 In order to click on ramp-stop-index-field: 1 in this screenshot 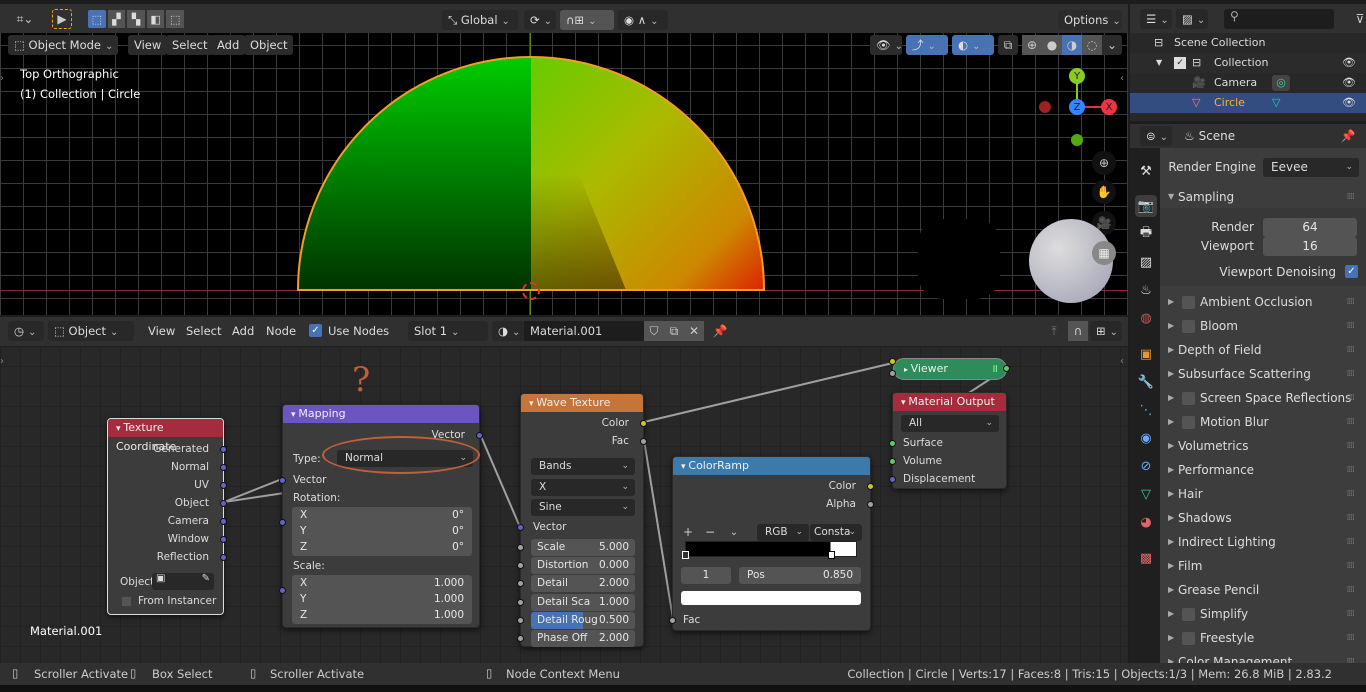, I will do `click(706, 575)`.